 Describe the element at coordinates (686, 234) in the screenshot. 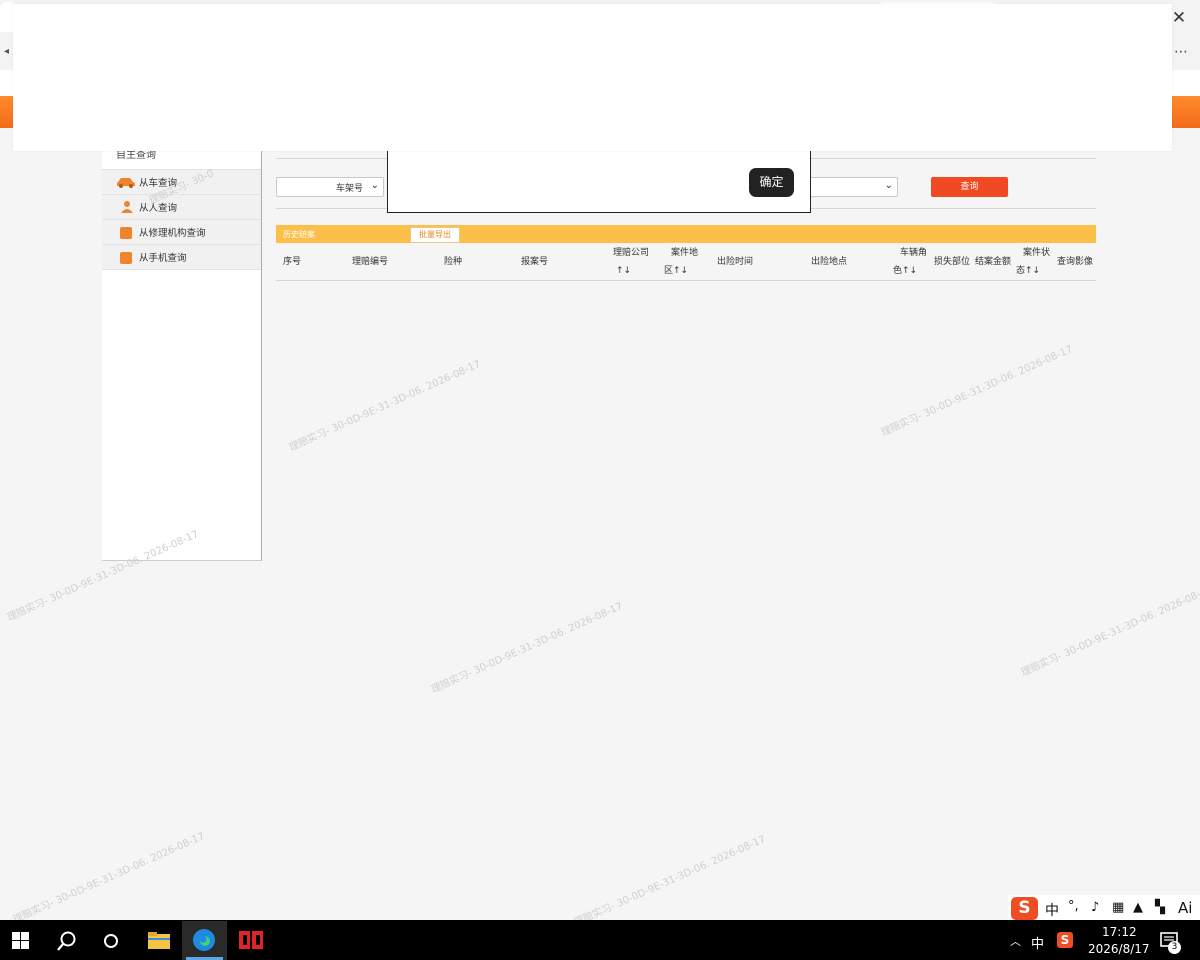

I see `history-bar` at that location.